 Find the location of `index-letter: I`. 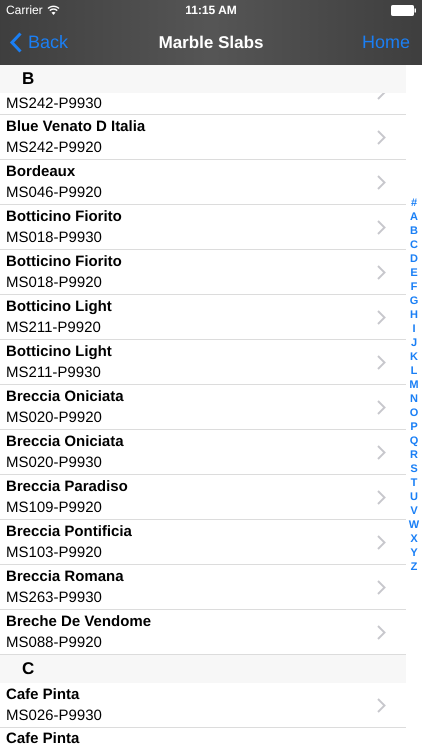

index-letter: I is located at coordinates (414, 329).